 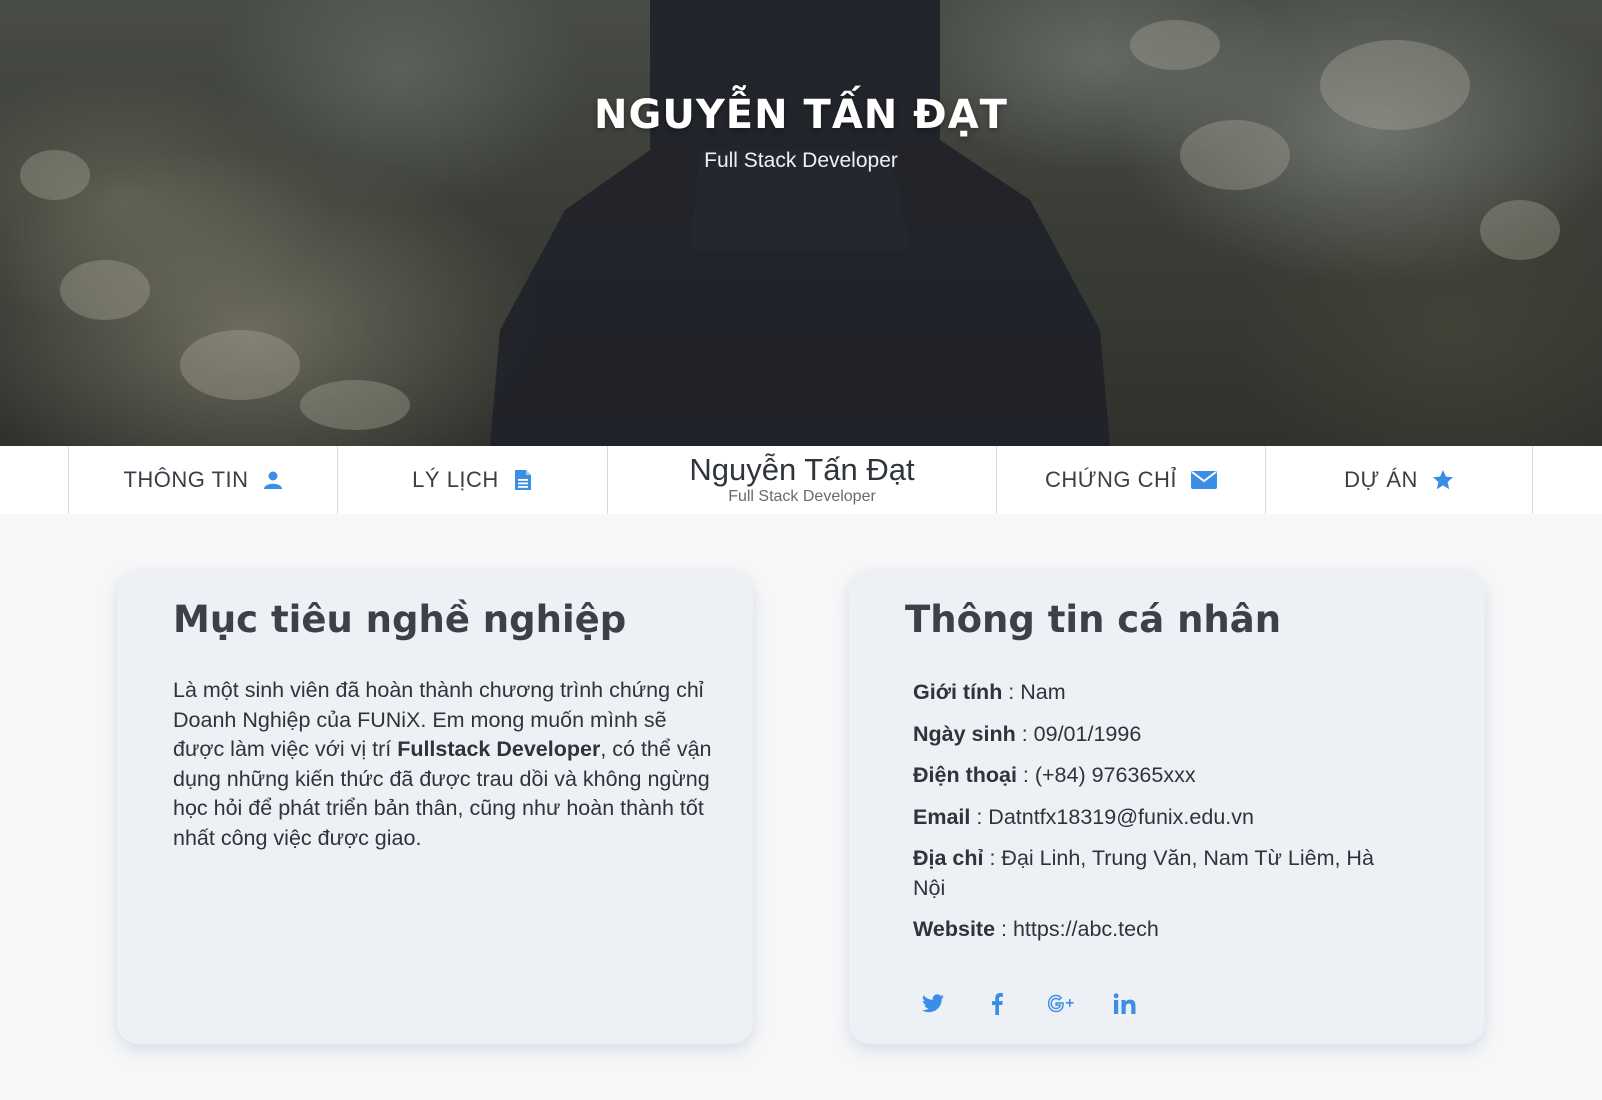 What do you see at coordinates (1148, 735) in the screenshot?
I see `info-birthday: Ngày sinh : 09/01/1996` at bounding box center [1148, 735].